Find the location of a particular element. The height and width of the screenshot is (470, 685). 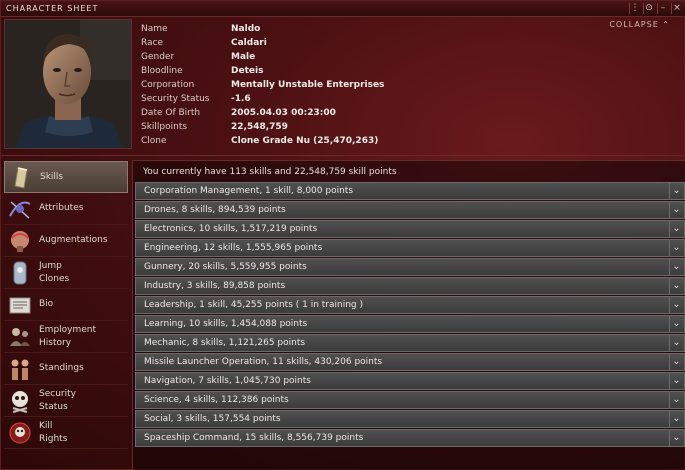

info-label: Name is located at coordinates (154, 29).